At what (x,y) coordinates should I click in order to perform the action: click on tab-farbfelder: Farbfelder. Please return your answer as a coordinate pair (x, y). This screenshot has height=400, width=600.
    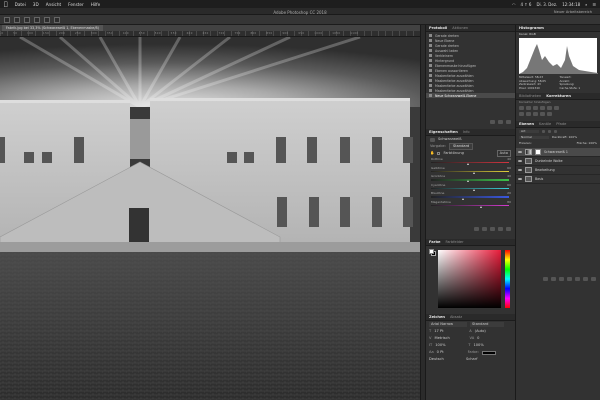
    Looking at the image, I should click on (454, 242).